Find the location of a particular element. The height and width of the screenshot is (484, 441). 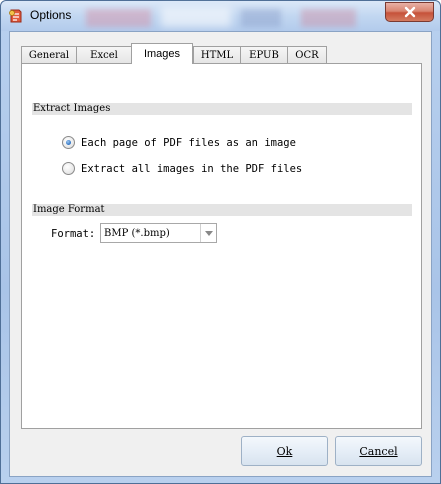

image-format-header: Image Format is located at coordinates (222, 210).